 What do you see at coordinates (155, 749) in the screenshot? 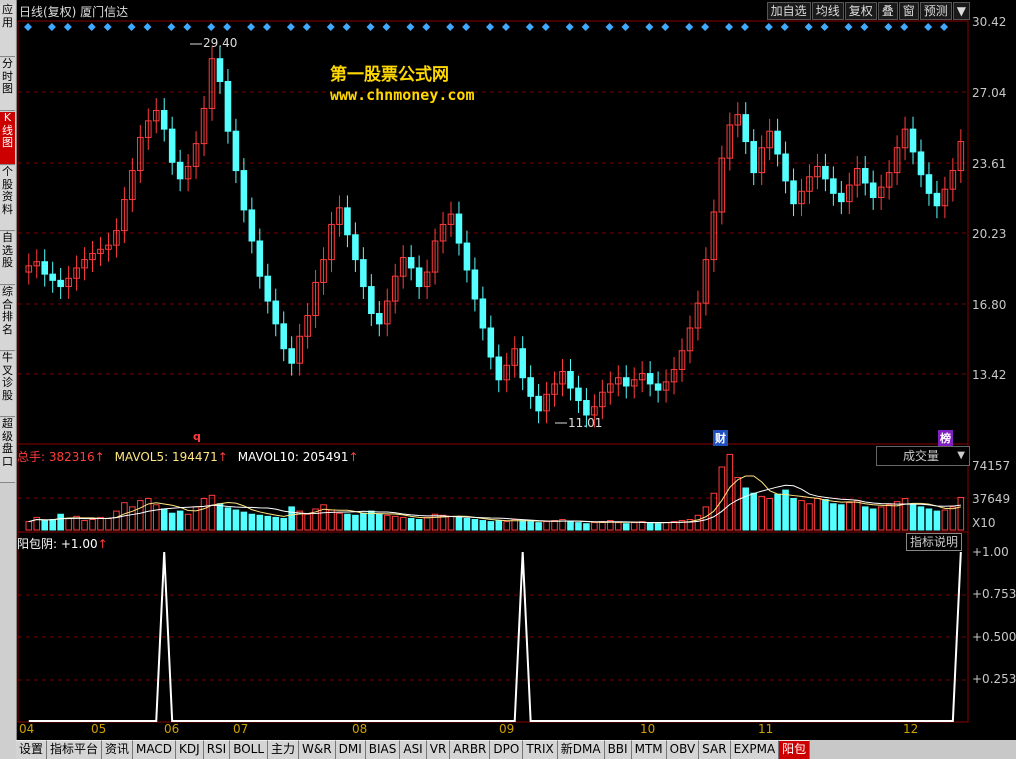
I see `indicator-tab: MACD` at bounding box center [155, 749].